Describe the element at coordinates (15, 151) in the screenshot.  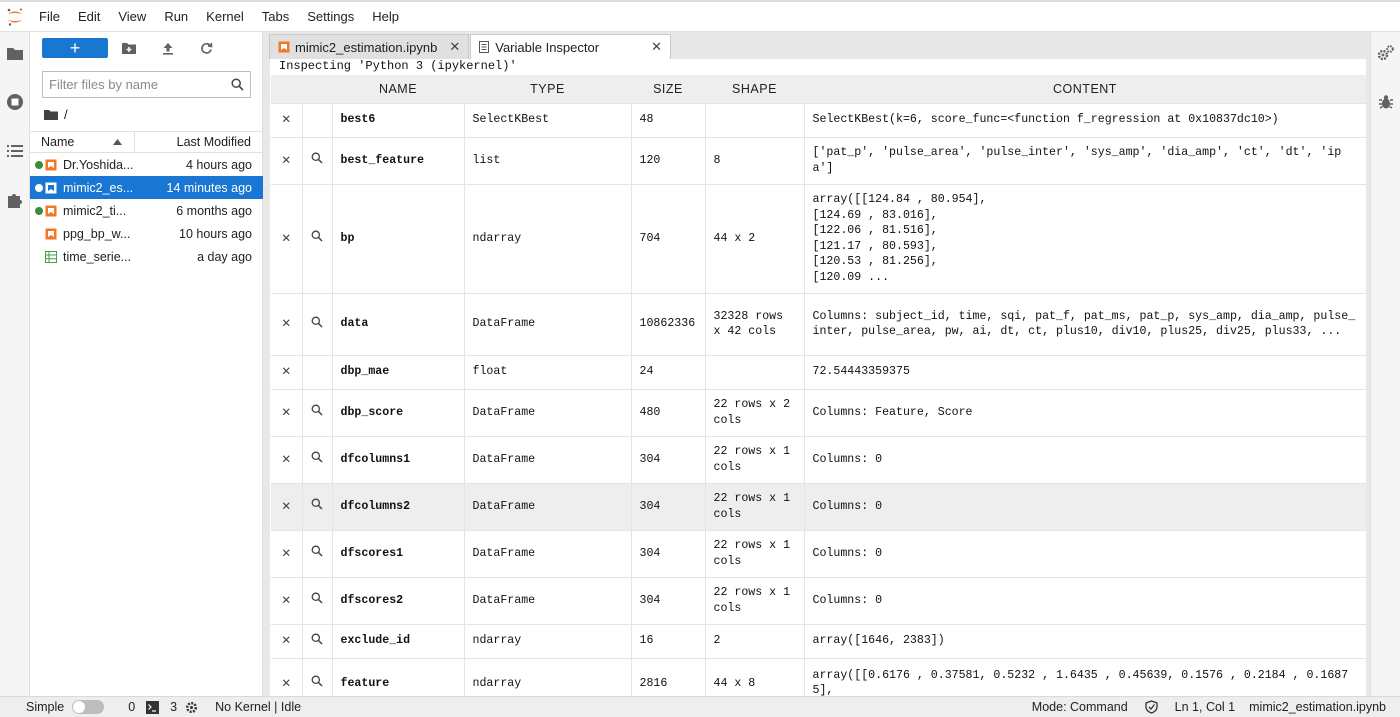
I see `table-of-contents-icon` at that location.